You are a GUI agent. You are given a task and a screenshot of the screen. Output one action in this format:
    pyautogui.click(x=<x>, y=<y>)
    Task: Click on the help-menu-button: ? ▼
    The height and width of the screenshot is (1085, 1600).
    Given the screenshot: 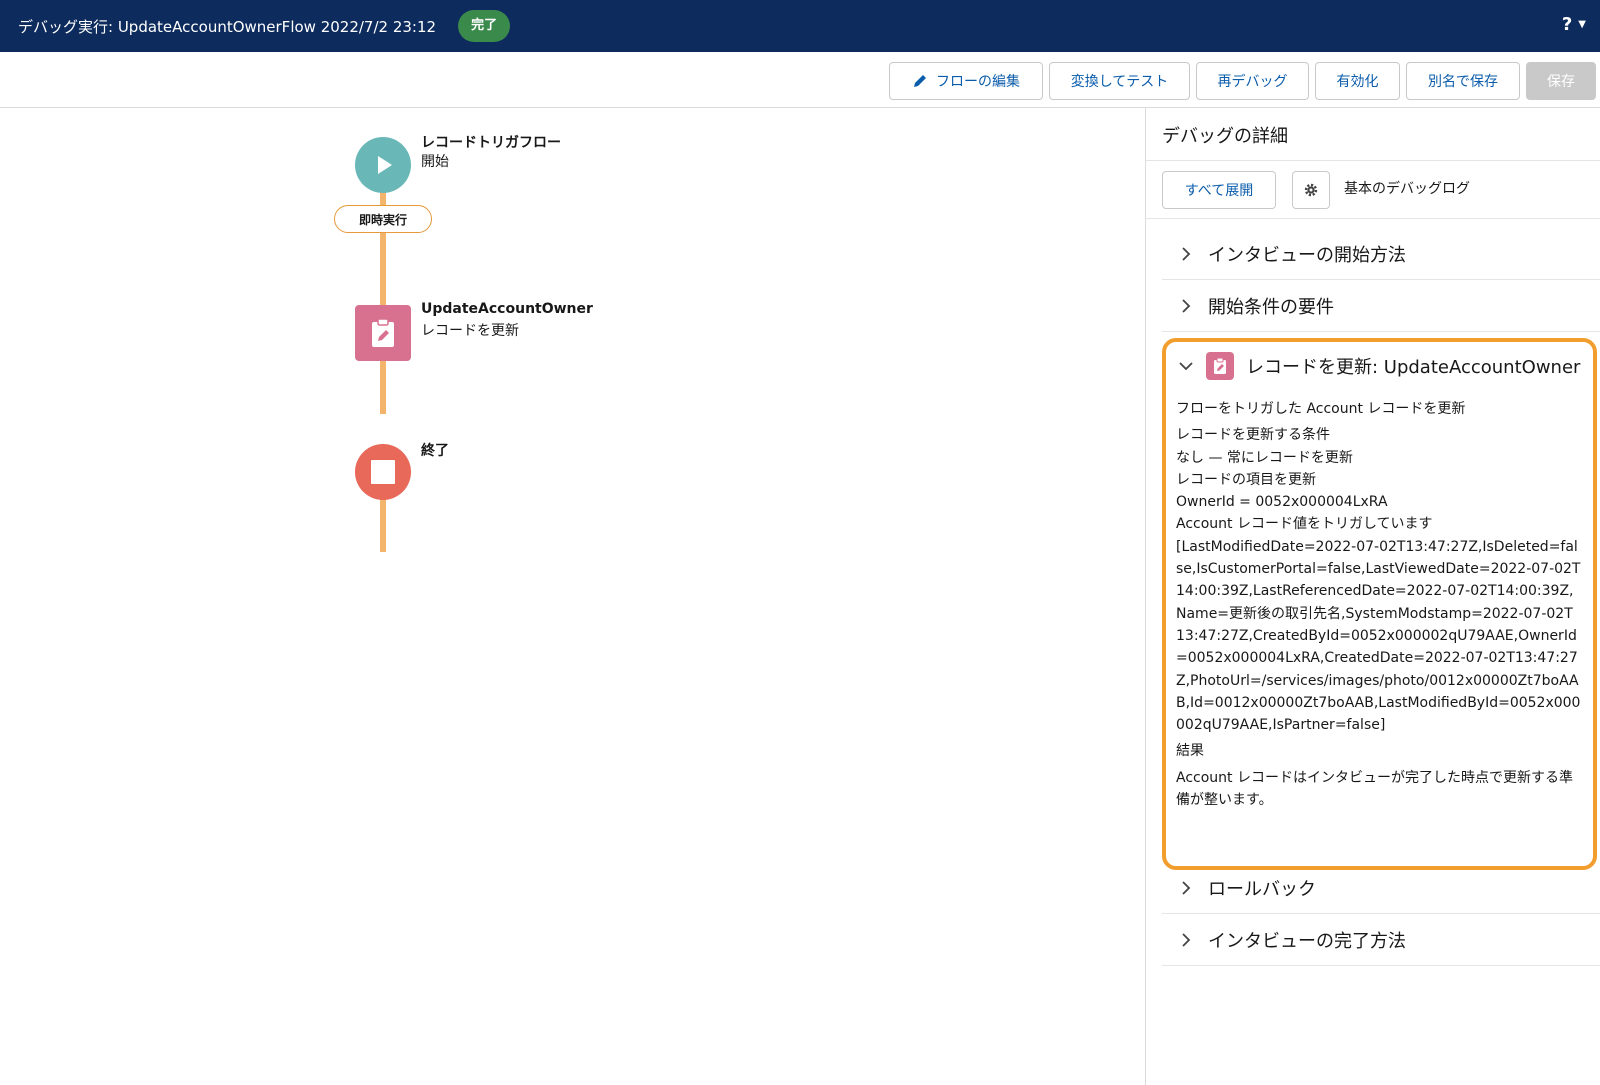 What is the action you would take?
    pyautogui.click(x=1574, y=24)
    